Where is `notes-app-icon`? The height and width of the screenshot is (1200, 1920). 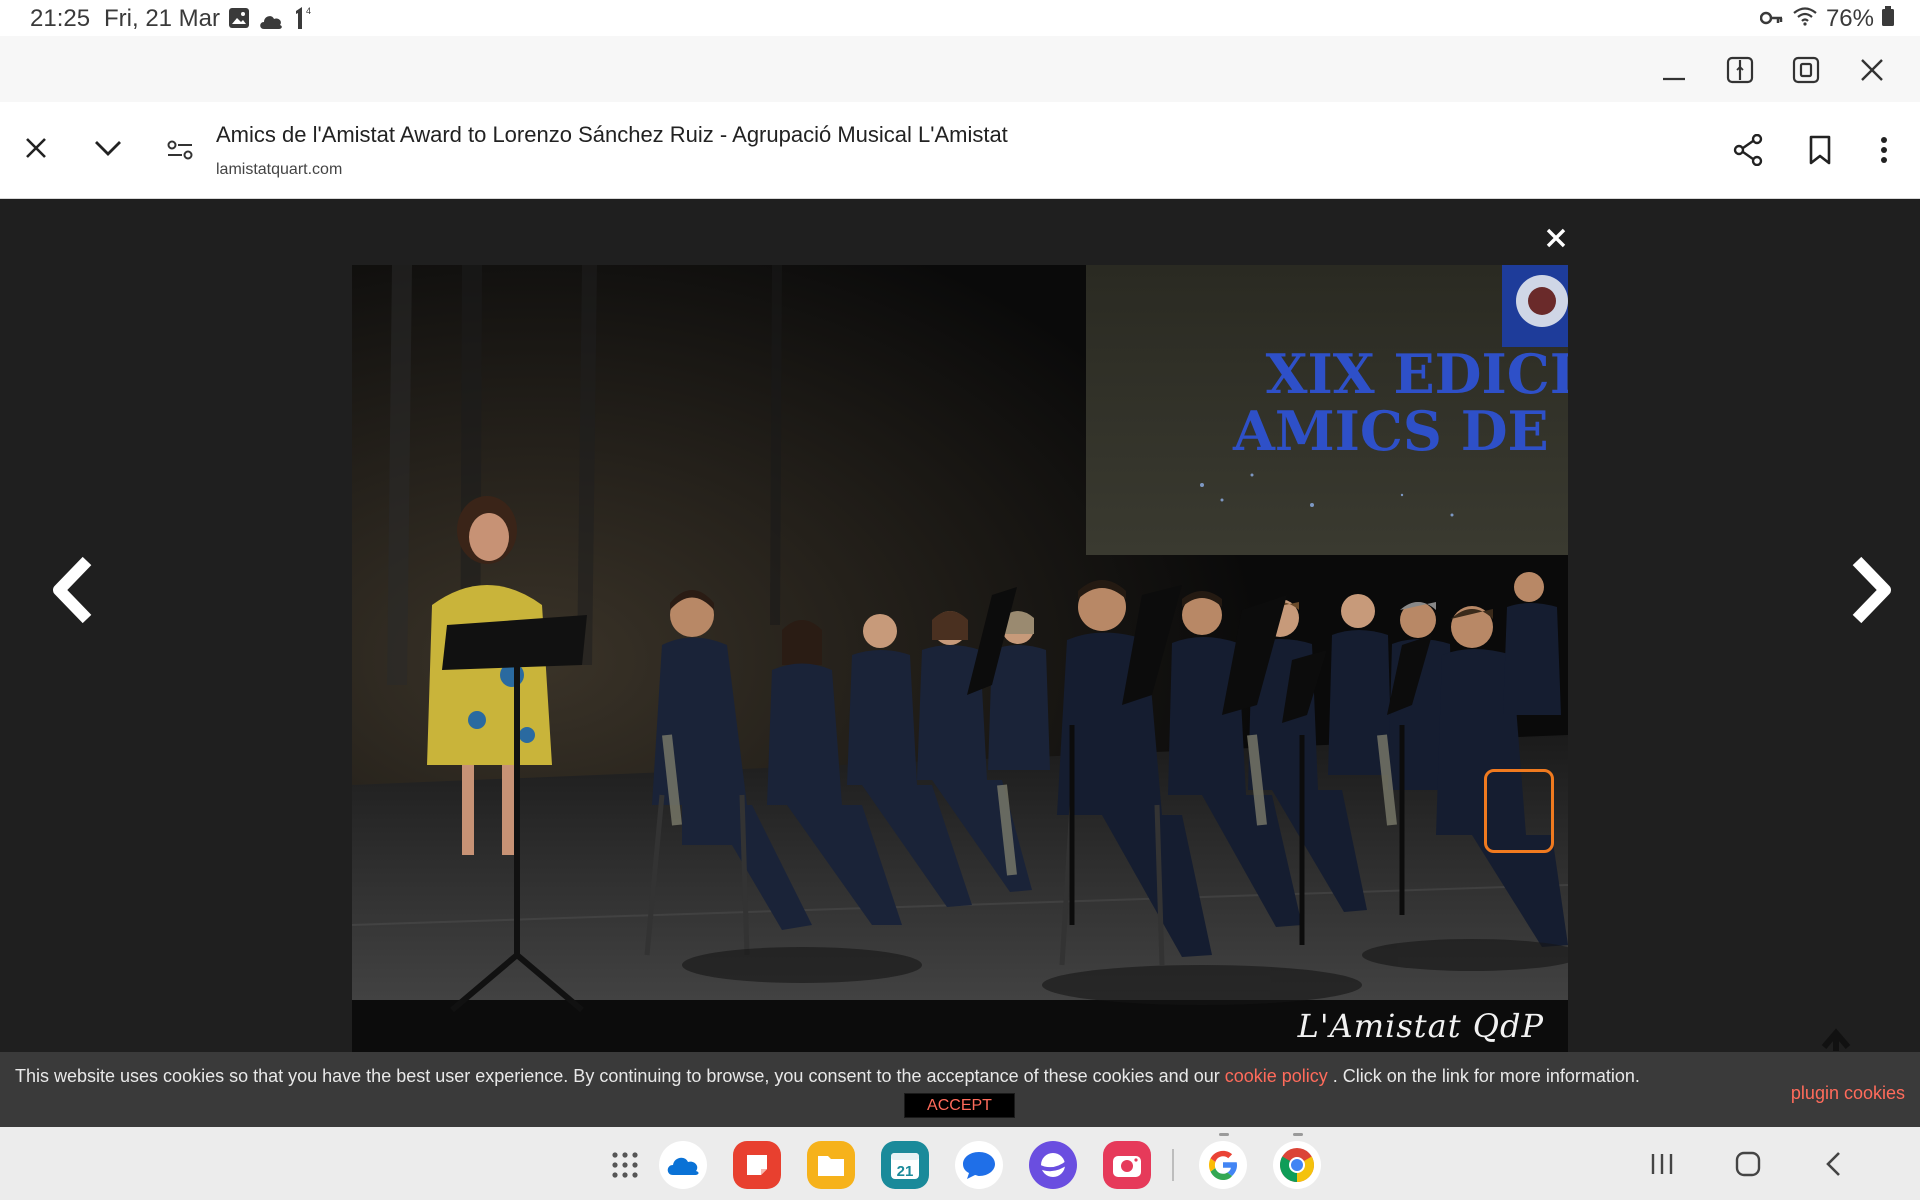
notes-app-icon is located at coordinates (757, 1165).